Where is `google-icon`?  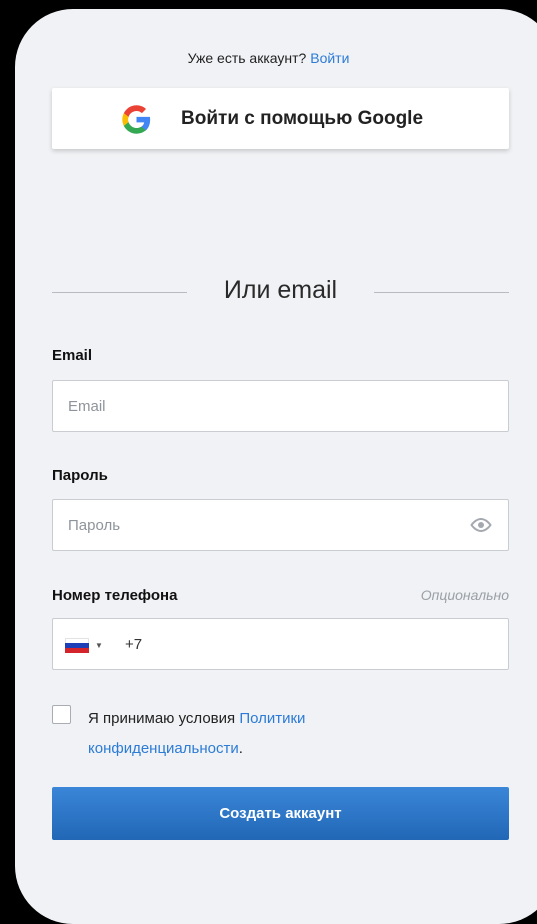
google-icon is located at coordinates (136, 119).